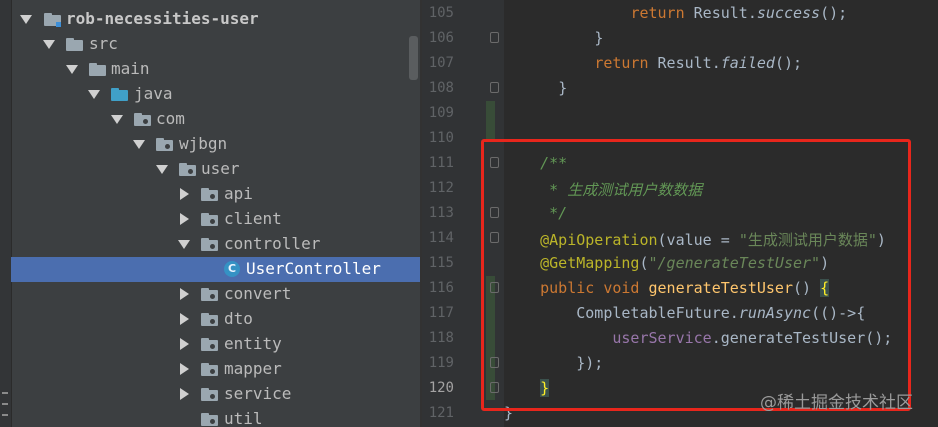 The height and width of the screenshot is (427, 938). I want to click on line-number: 115, so click(441, 263).